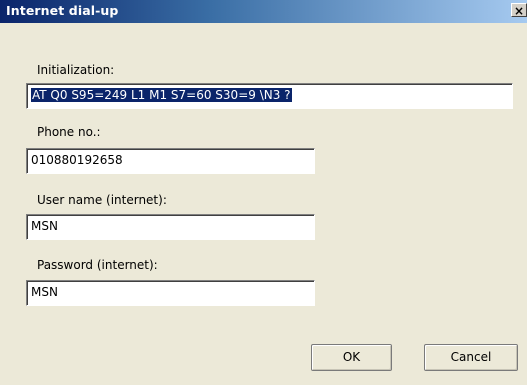 The width and height of the screenshot is (527, 385). I want to click on window-title: Internet dial-up, so click(62, 10).